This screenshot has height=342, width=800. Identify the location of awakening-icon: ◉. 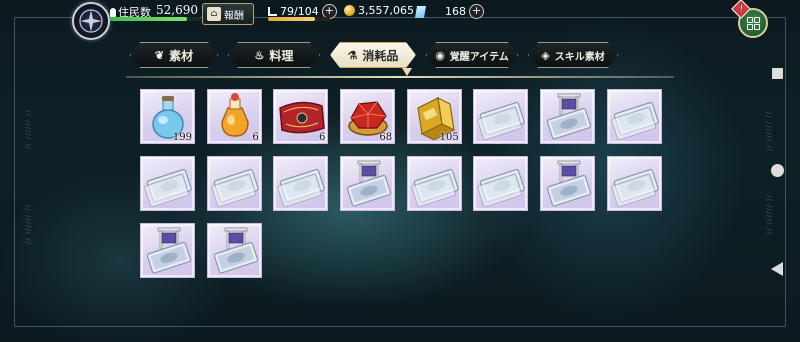
(440, 55).